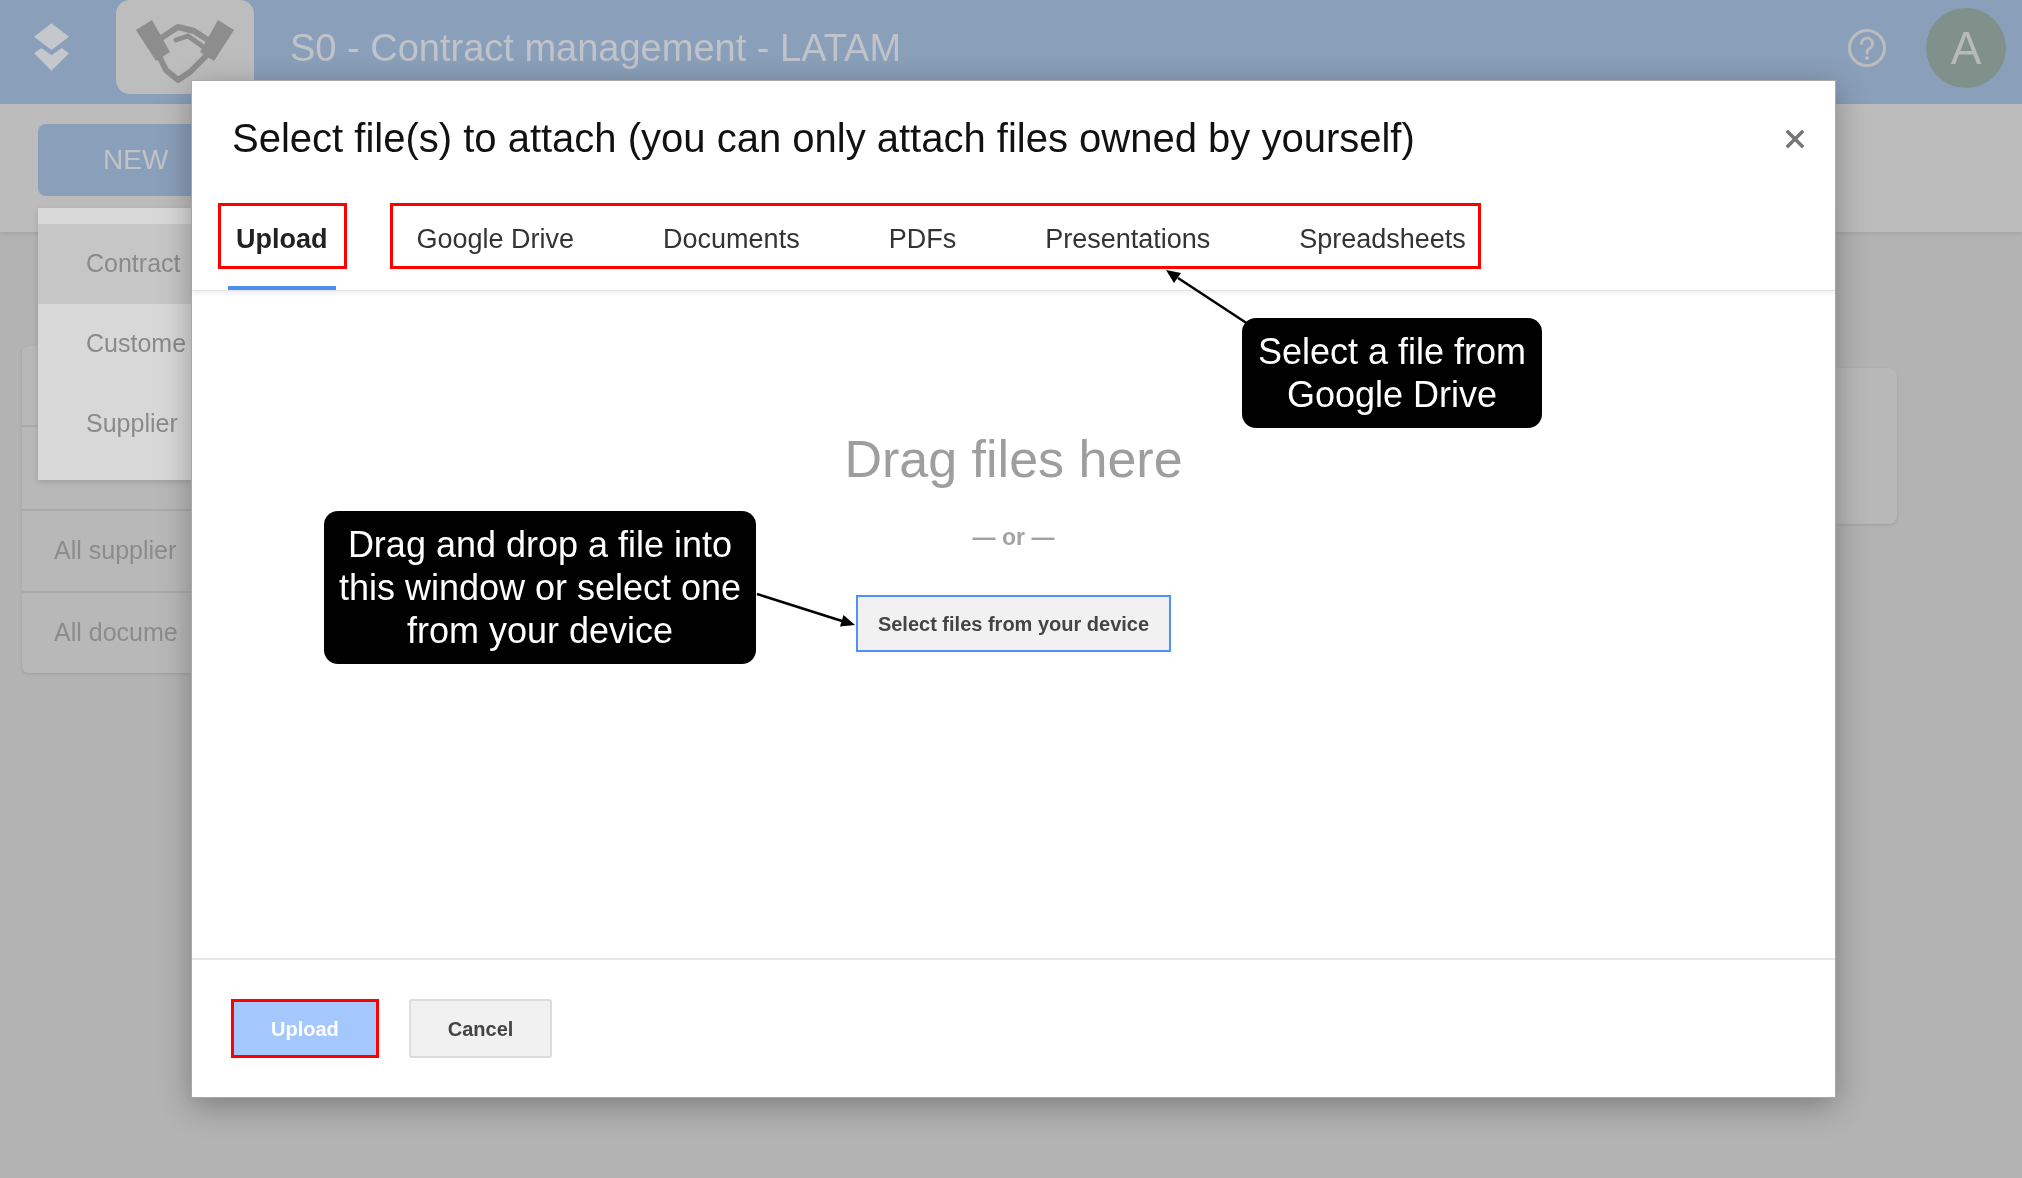  Describe the element at coordinates (480, 1028) in the screenshot. I see `cancel-button: Cancel` at that location.